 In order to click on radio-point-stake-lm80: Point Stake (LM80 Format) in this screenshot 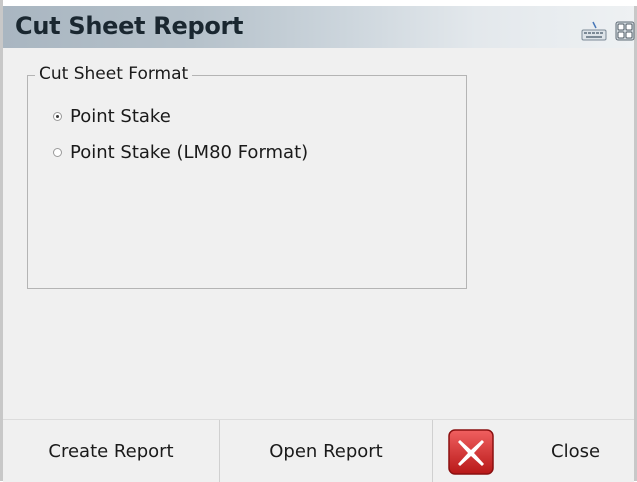, I will do `click(180, 152)`.